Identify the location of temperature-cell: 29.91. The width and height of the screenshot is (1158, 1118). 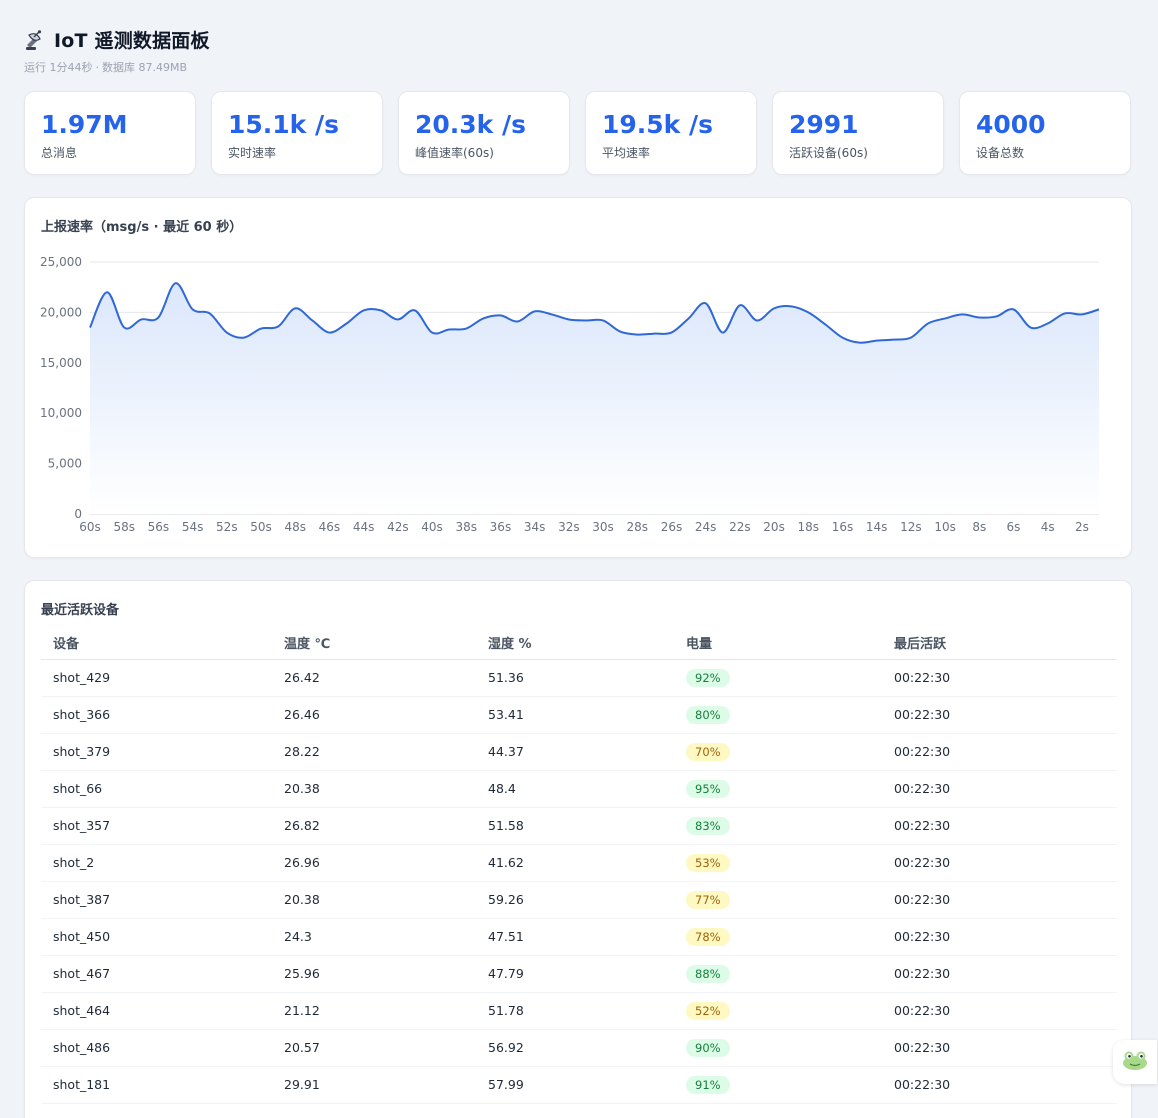
(374, 1085).